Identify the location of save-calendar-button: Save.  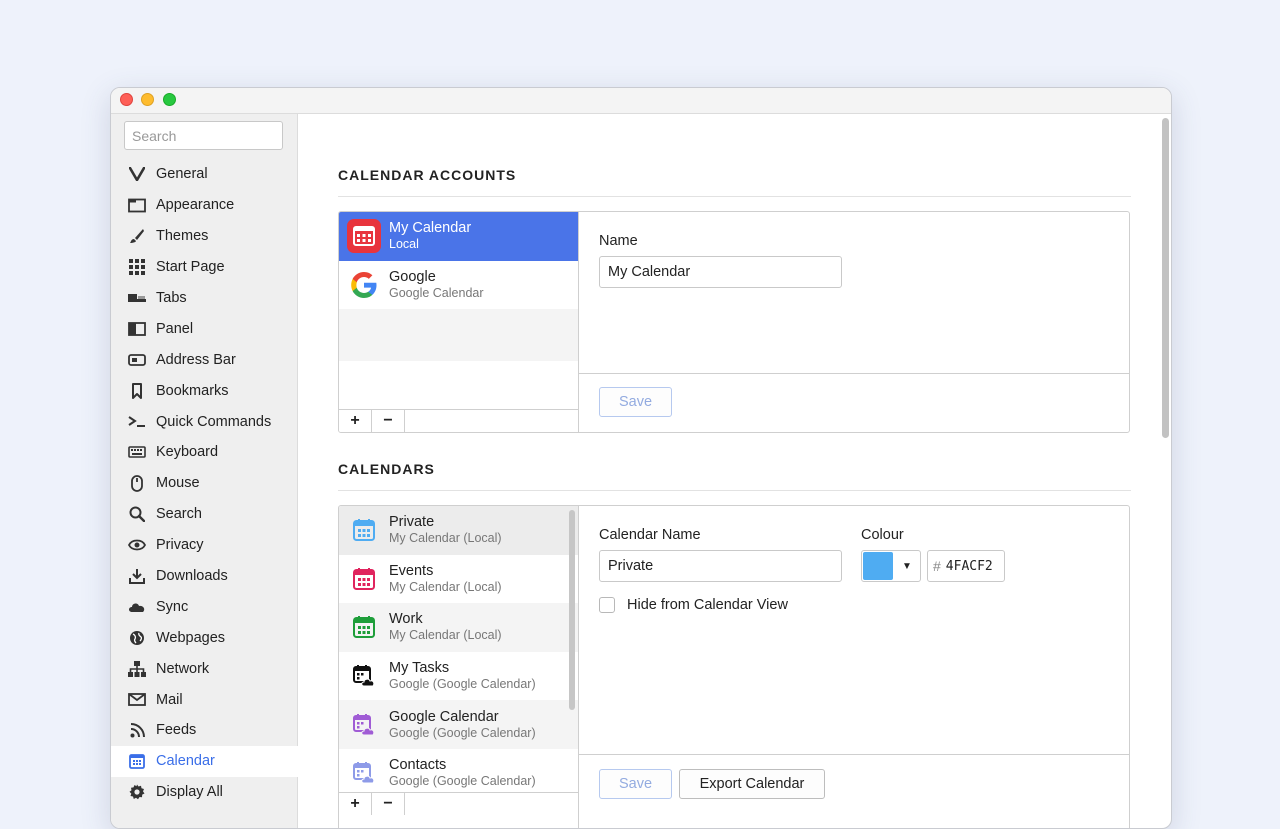
(635, 784).